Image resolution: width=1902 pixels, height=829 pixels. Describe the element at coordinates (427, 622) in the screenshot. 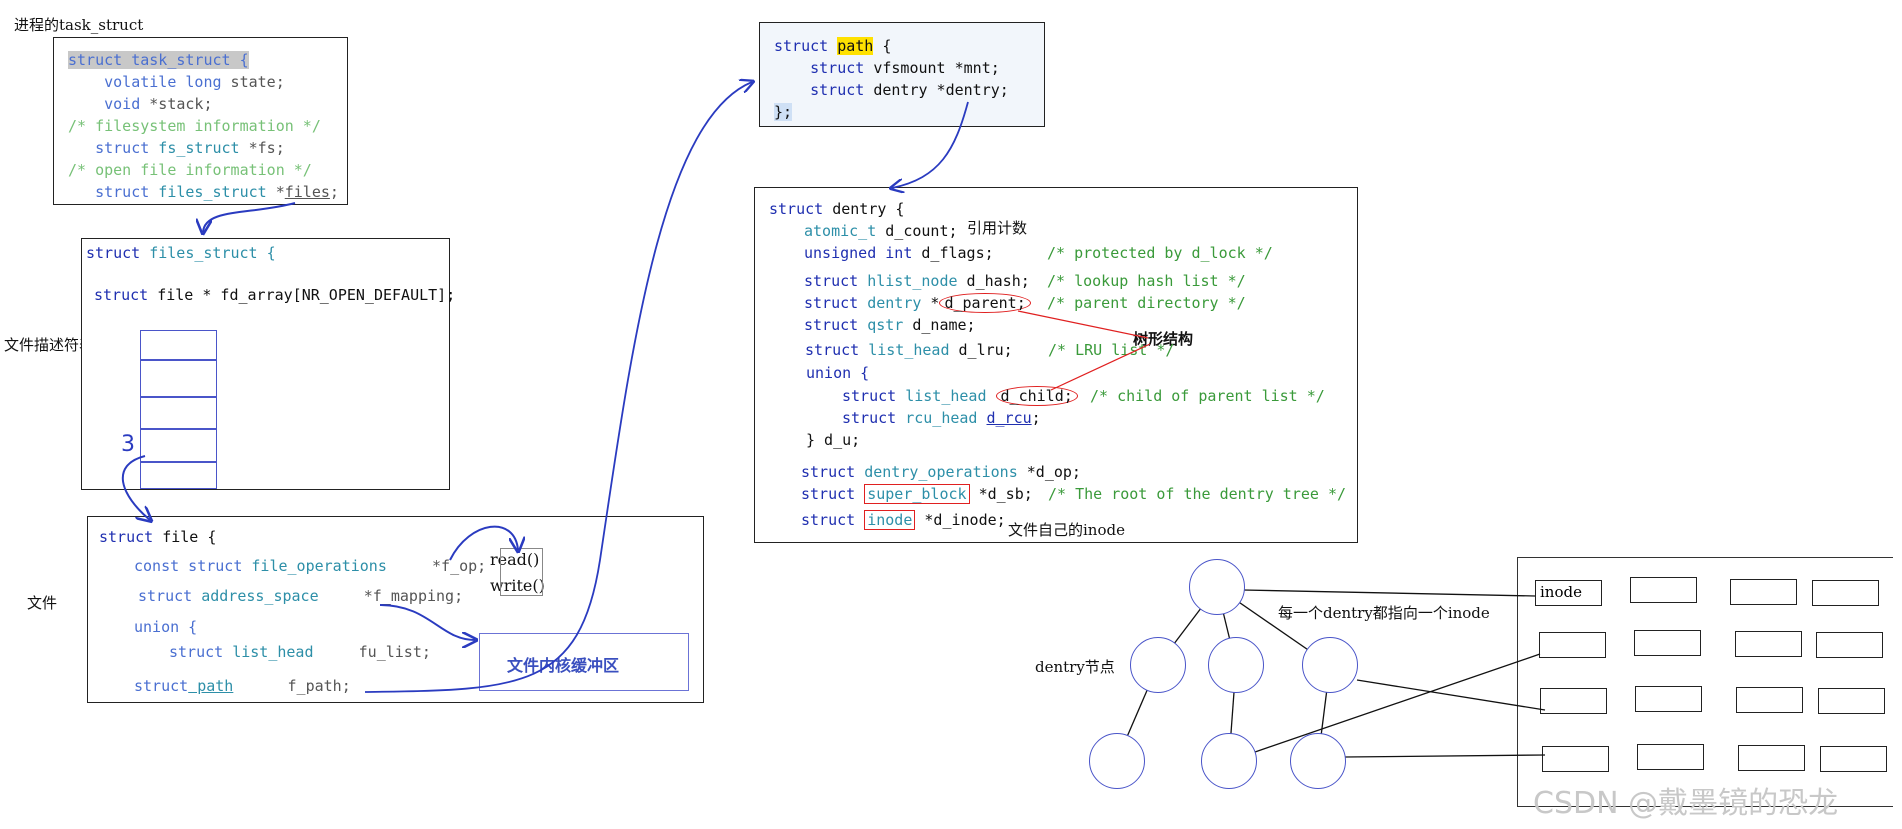

I see `arrow-fmapping-to-buffer` at that location.